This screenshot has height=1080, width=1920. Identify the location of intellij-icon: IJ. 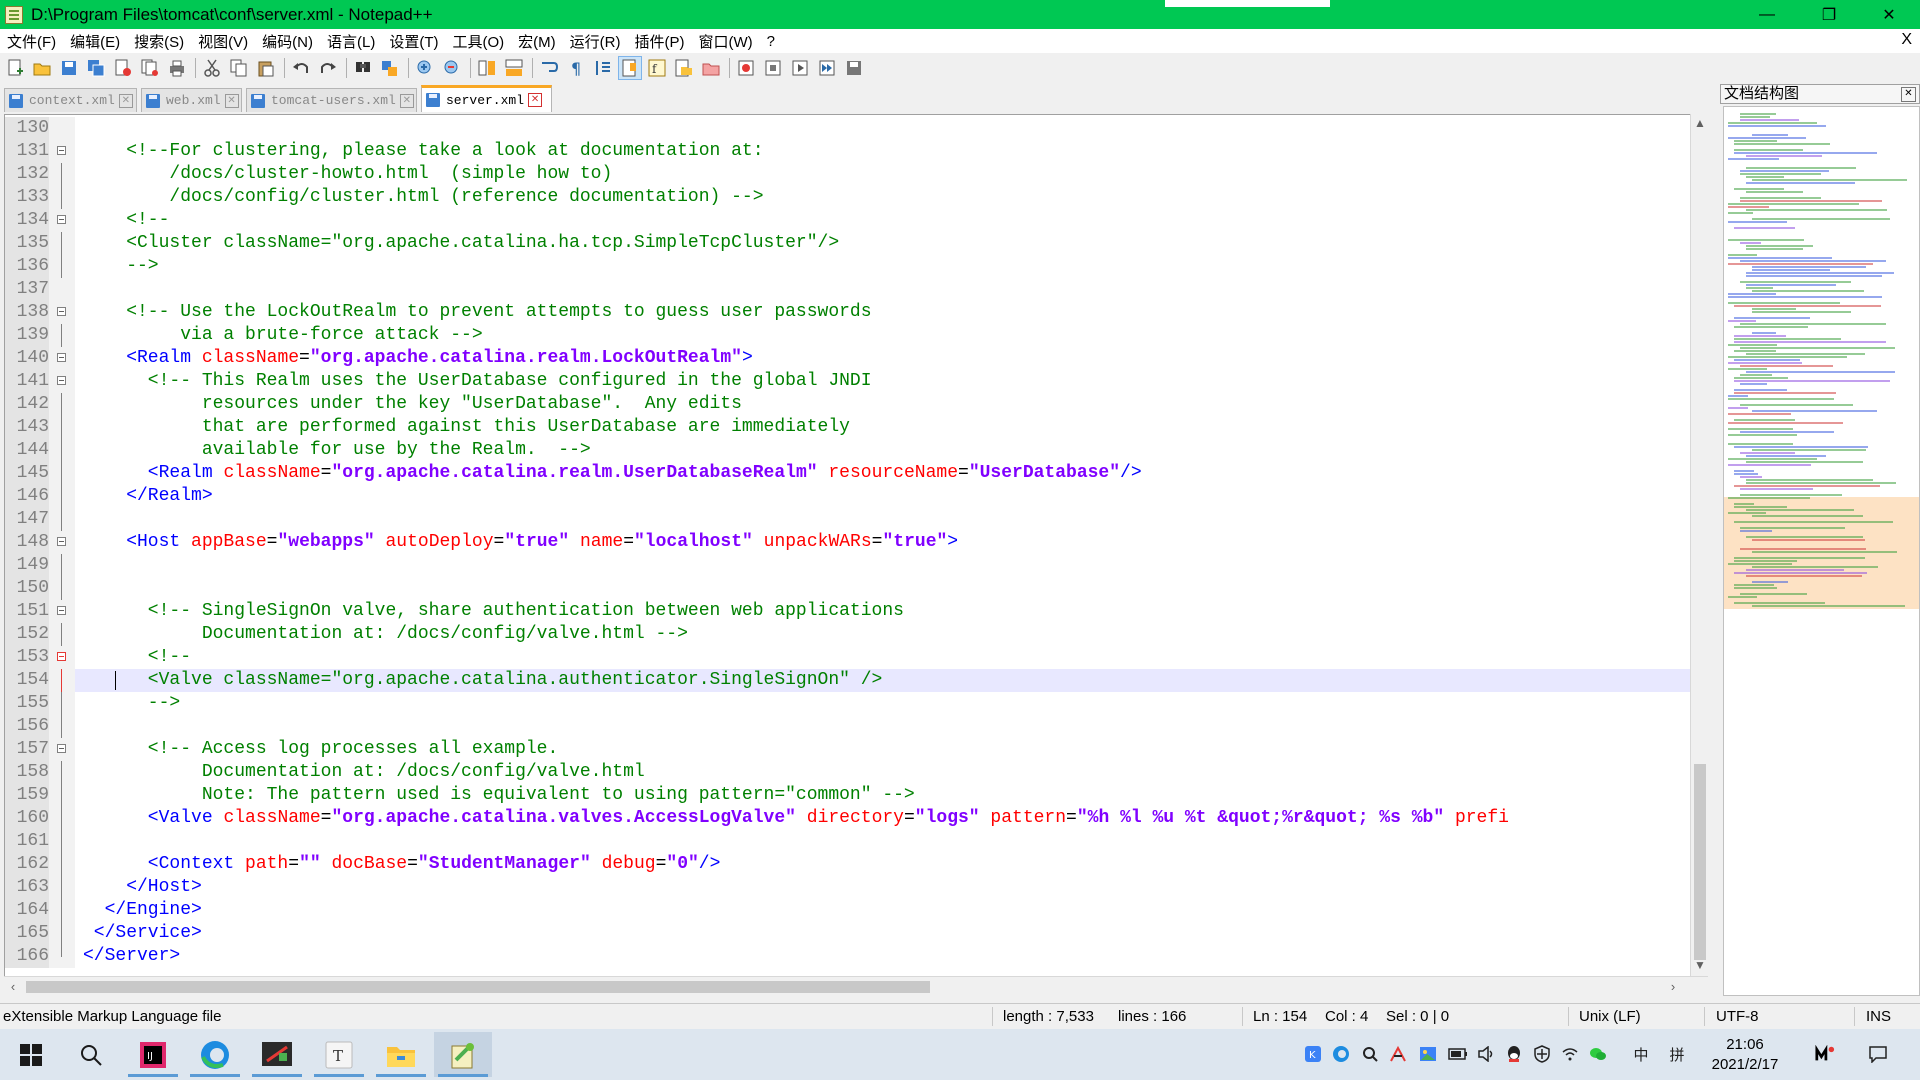
(153, 1054).